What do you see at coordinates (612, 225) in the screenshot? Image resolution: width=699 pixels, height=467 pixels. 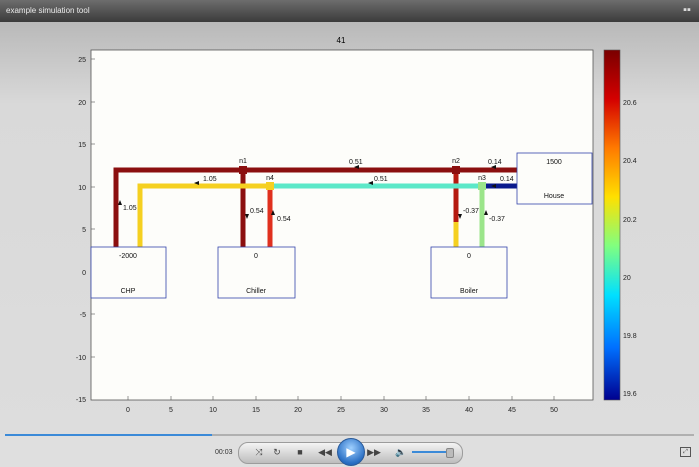 I see `colorbar` at bounding box center [612, 225].